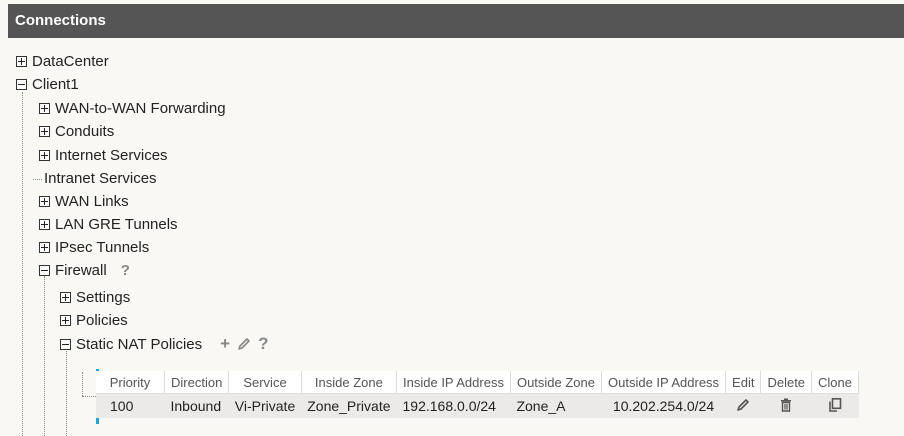 The image size is (904, 436). Describe the element at coordinates (786, 382) in the screenshot. I see `column-header: Delete` at that location.